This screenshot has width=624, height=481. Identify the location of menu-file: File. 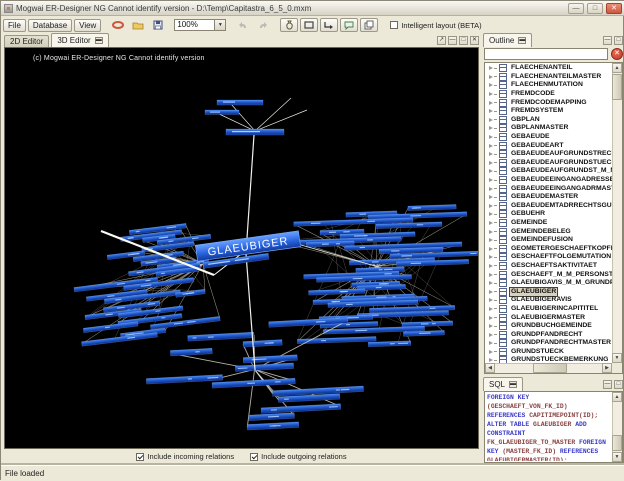
(14, 25).